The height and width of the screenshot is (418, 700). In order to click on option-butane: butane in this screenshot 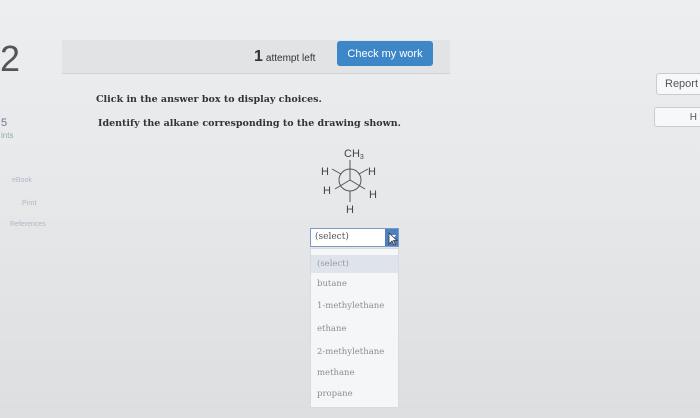, I will do `click(354, 284)`.